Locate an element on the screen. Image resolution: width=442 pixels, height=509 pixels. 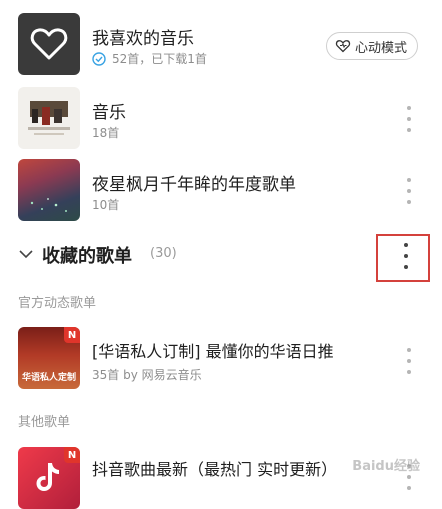
heart-mode-button: 心动模式 is located at coordinates (371, 46).